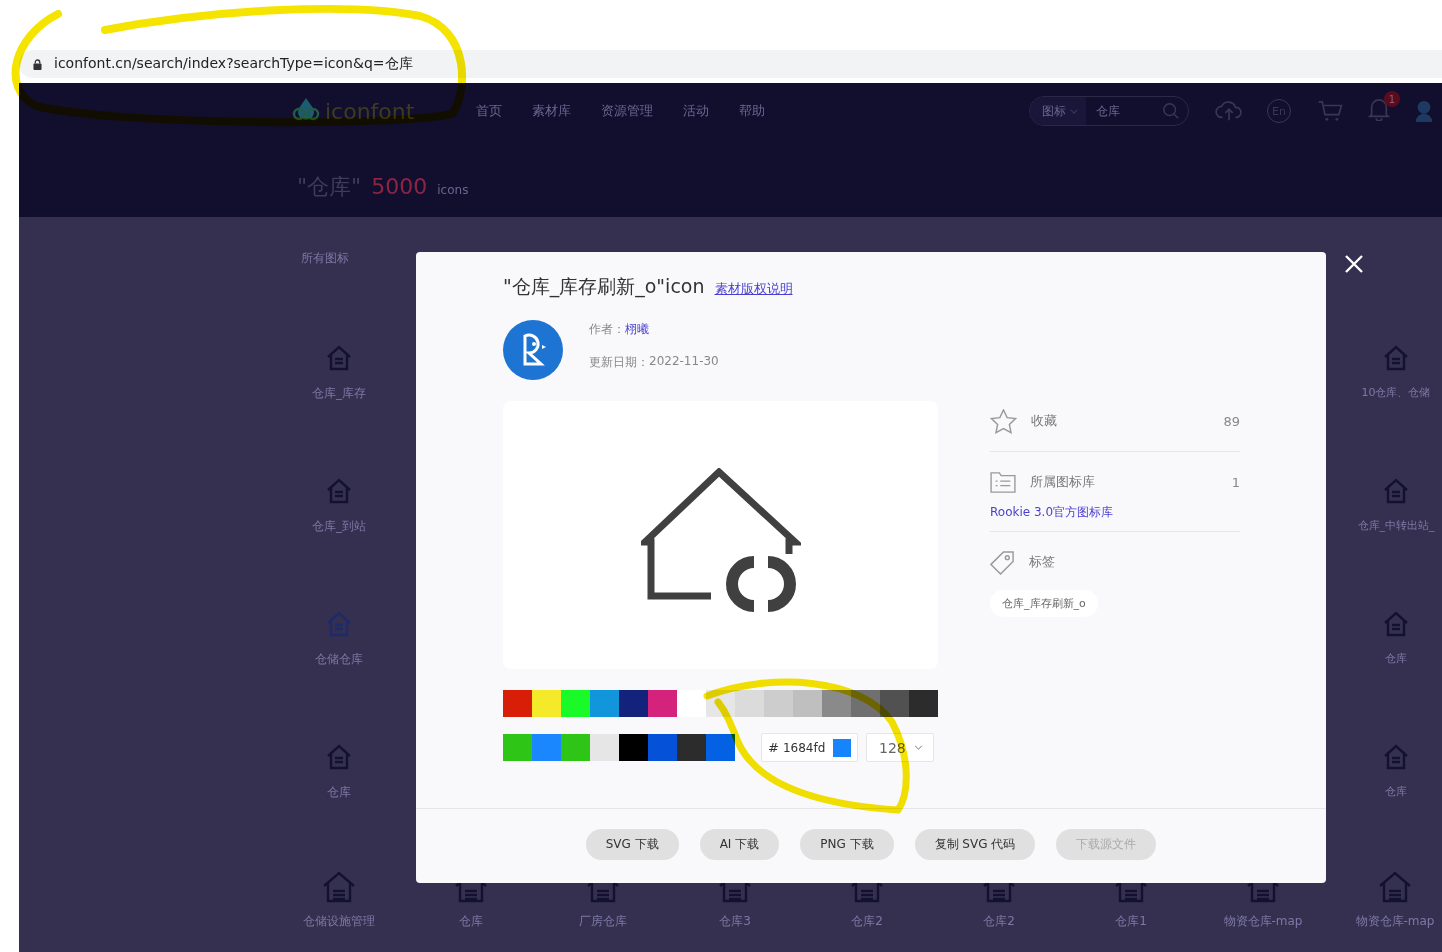 This screenshot has width=1442, height=952. I want to click on search-icon, so click(1171, 111).